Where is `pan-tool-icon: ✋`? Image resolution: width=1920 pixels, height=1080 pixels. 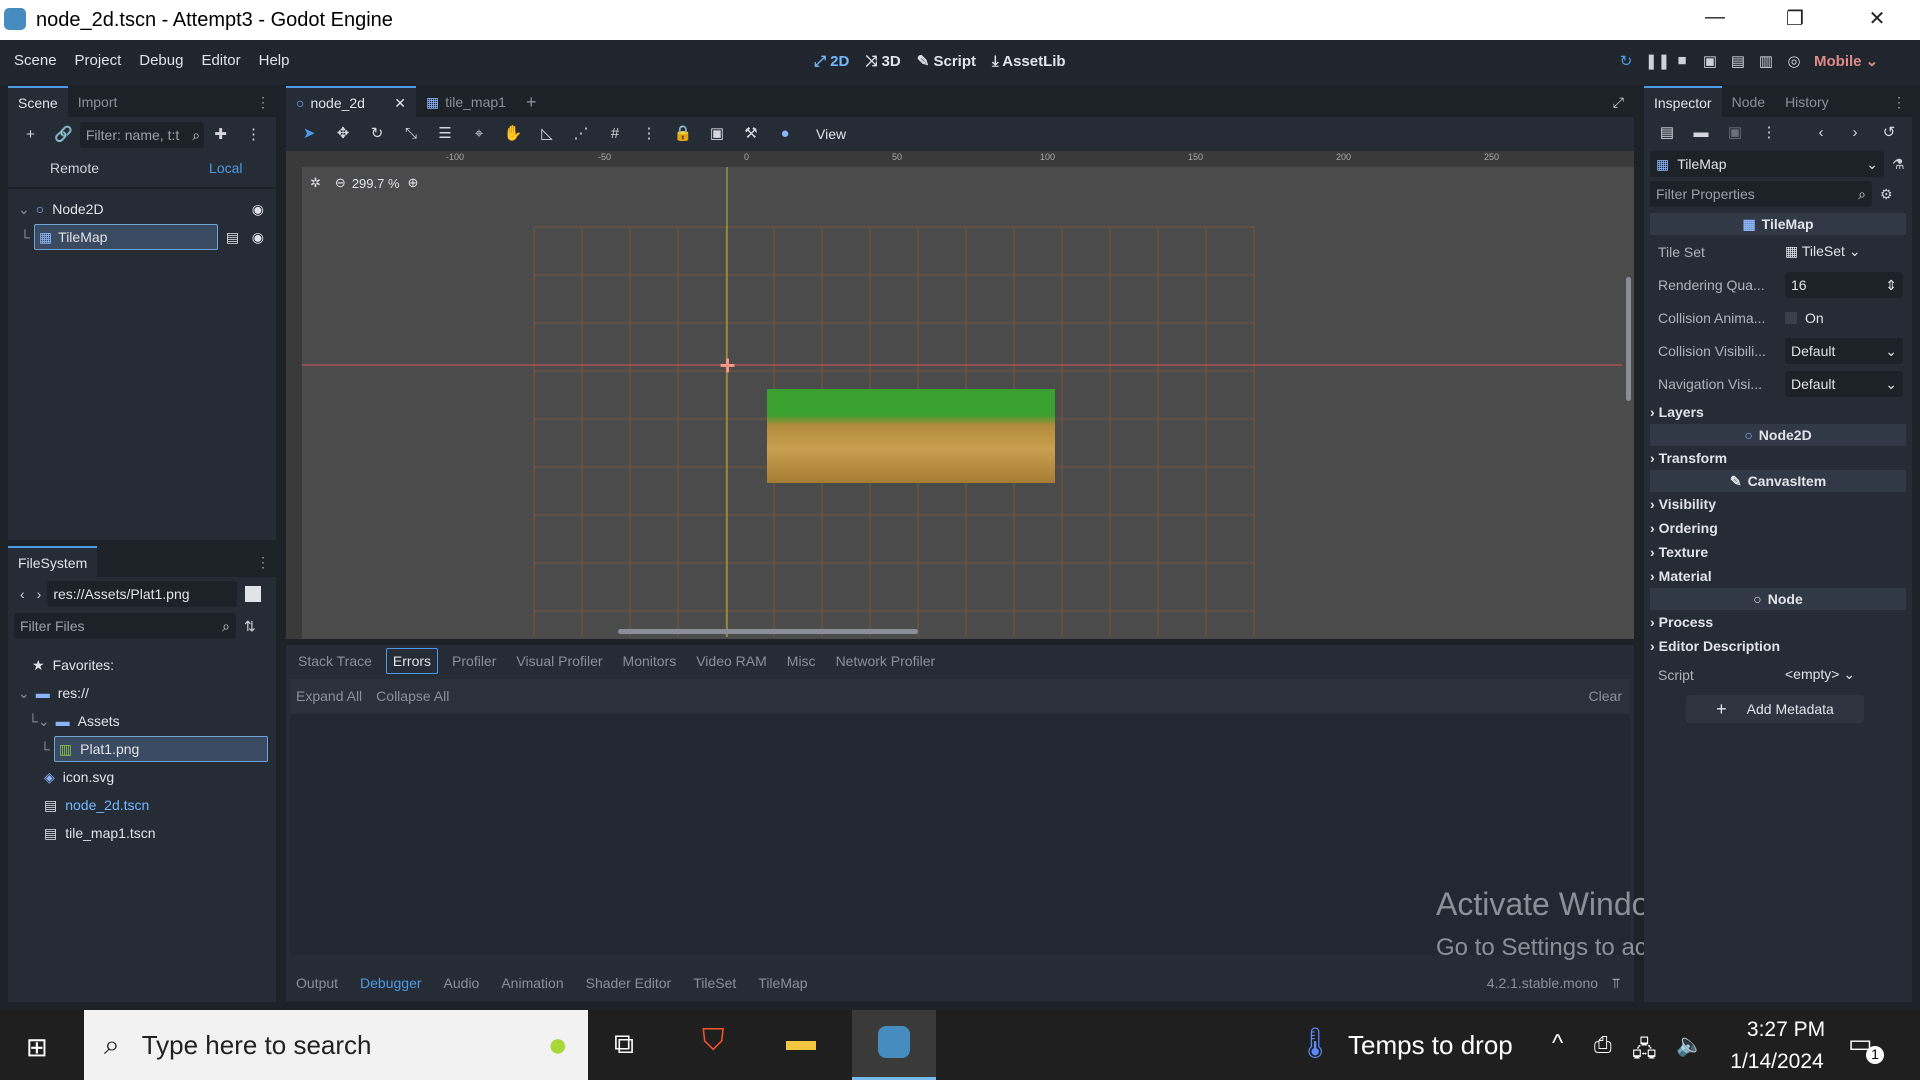
pan-tool-icon: ✋ is located at coordinates (513, 134).